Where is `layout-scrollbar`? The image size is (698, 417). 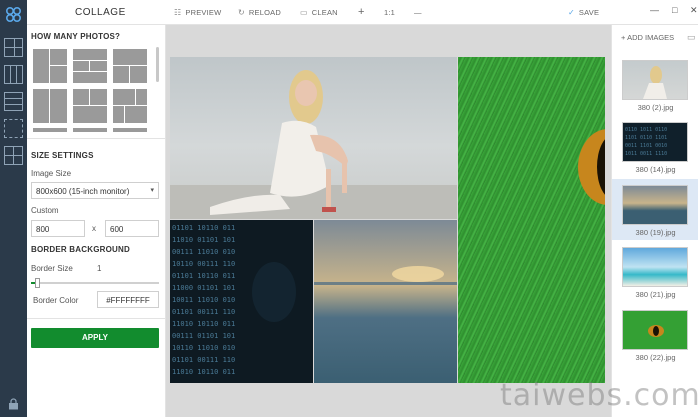
layout-scrollbar is located at coordinates (157, 64).